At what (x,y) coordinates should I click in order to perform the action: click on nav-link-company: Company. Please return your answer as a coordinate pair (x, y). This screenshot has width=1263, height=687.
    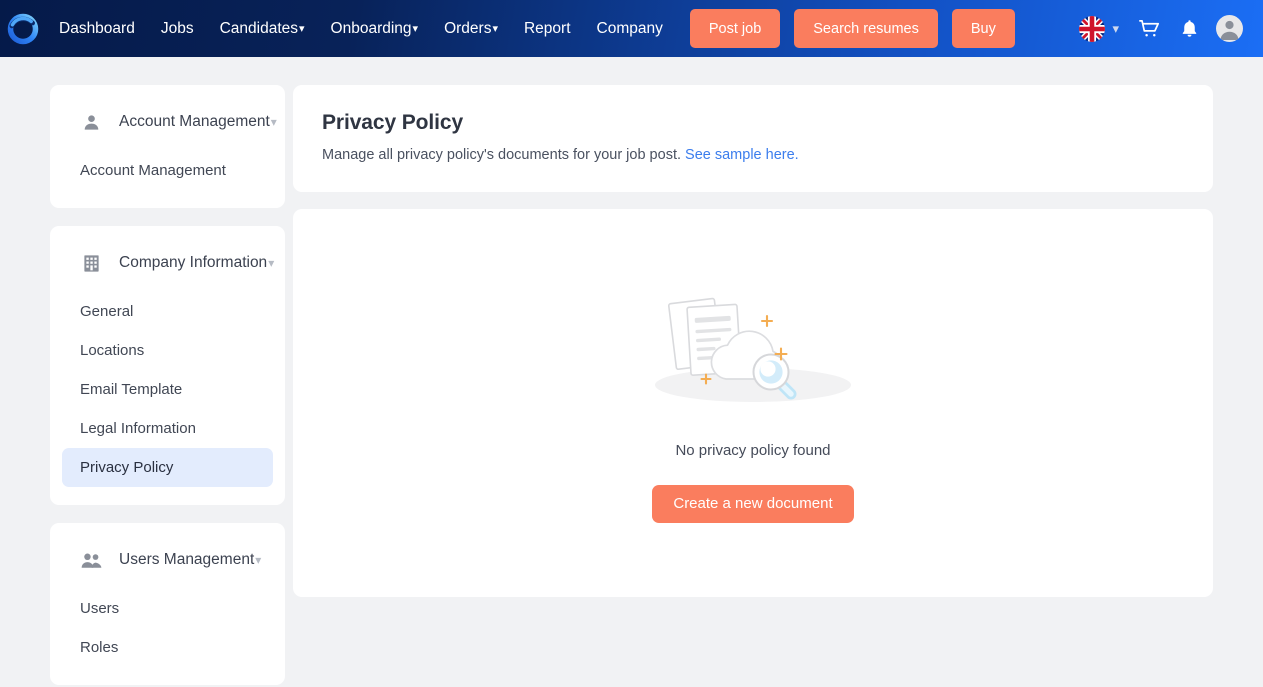
    Looking at the image, I should click on (630, 28).